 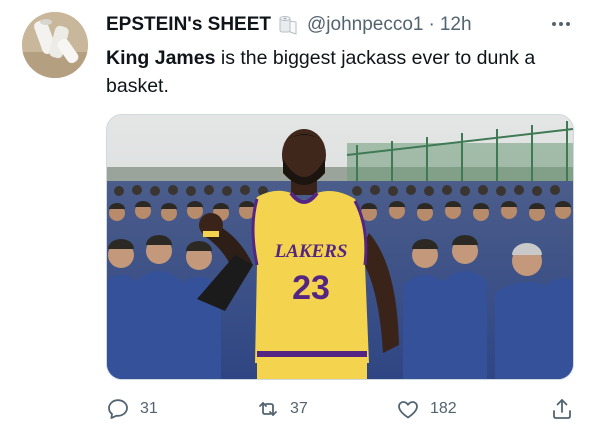 I want to click on retweet-icon, so click(x=268, y=409).